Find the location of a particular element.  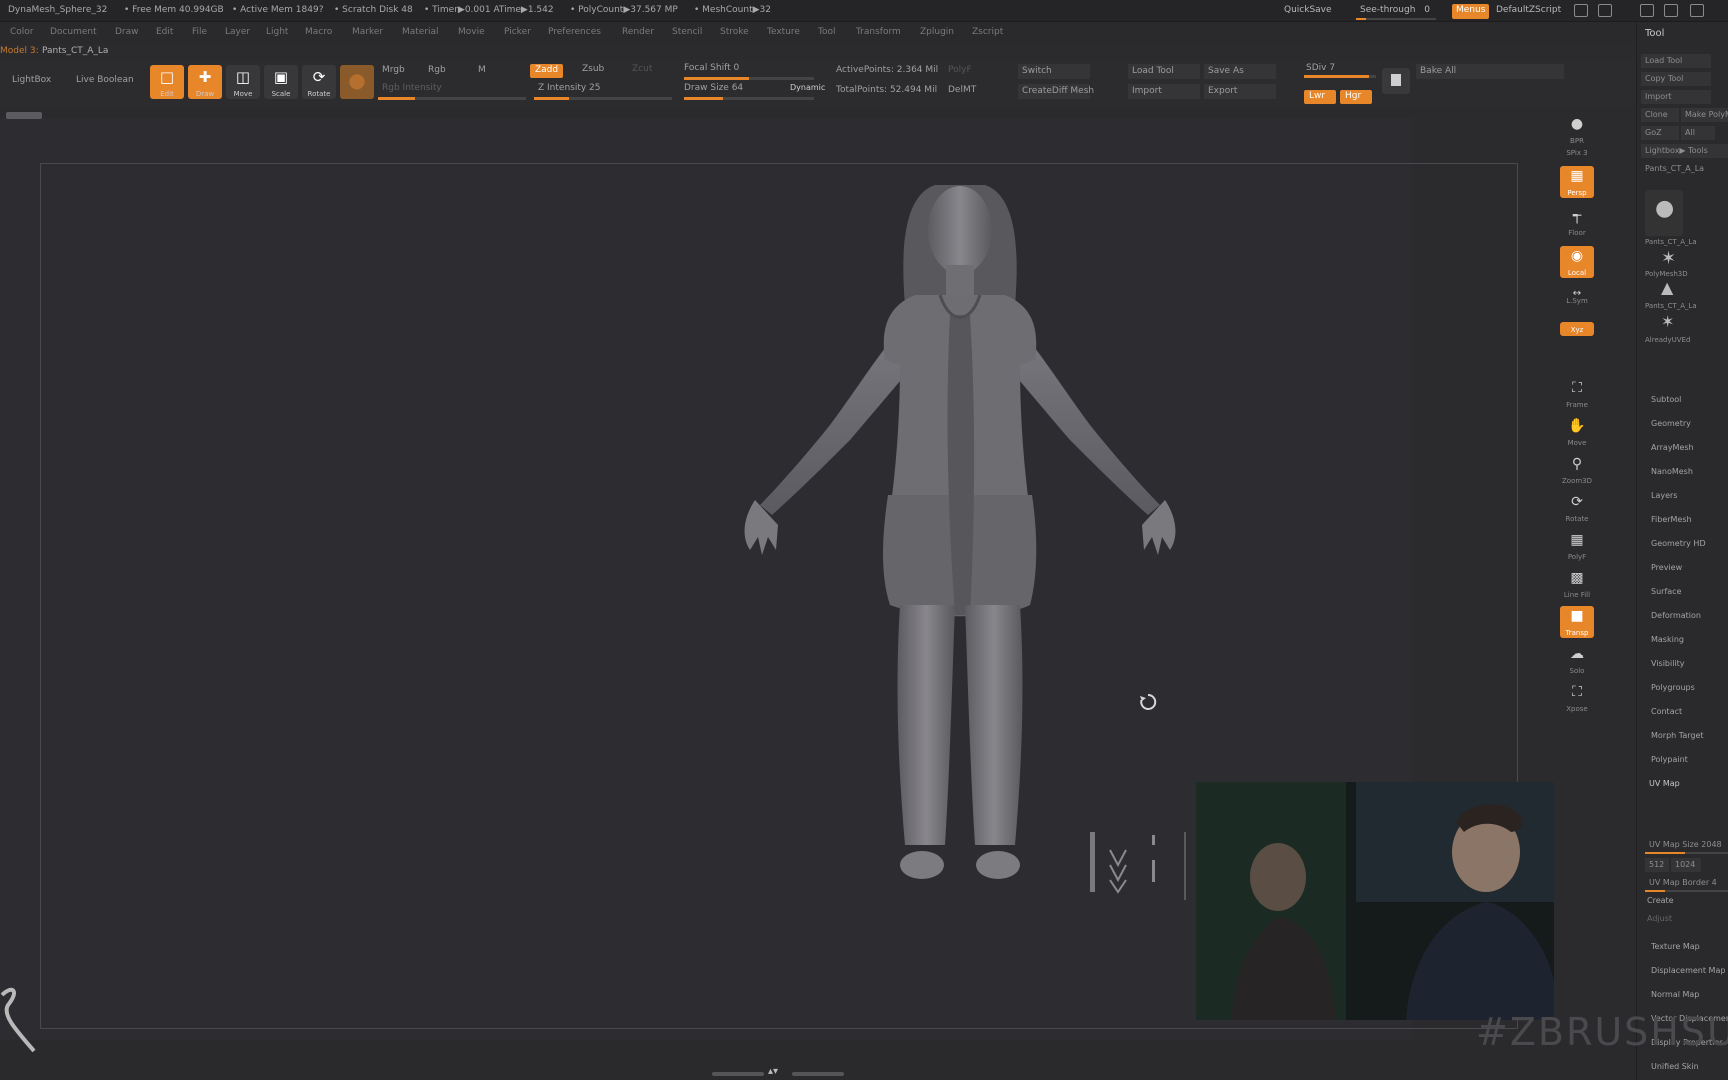

menu-file: File is located at coordinates (199, 32).